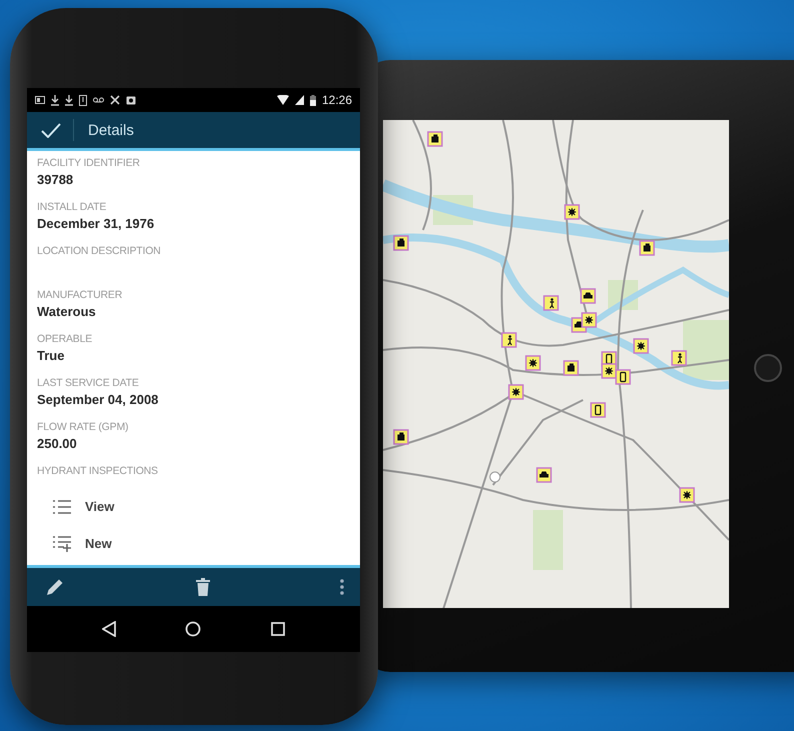  I want to click on field-value: 250.00, so click(57, 444).